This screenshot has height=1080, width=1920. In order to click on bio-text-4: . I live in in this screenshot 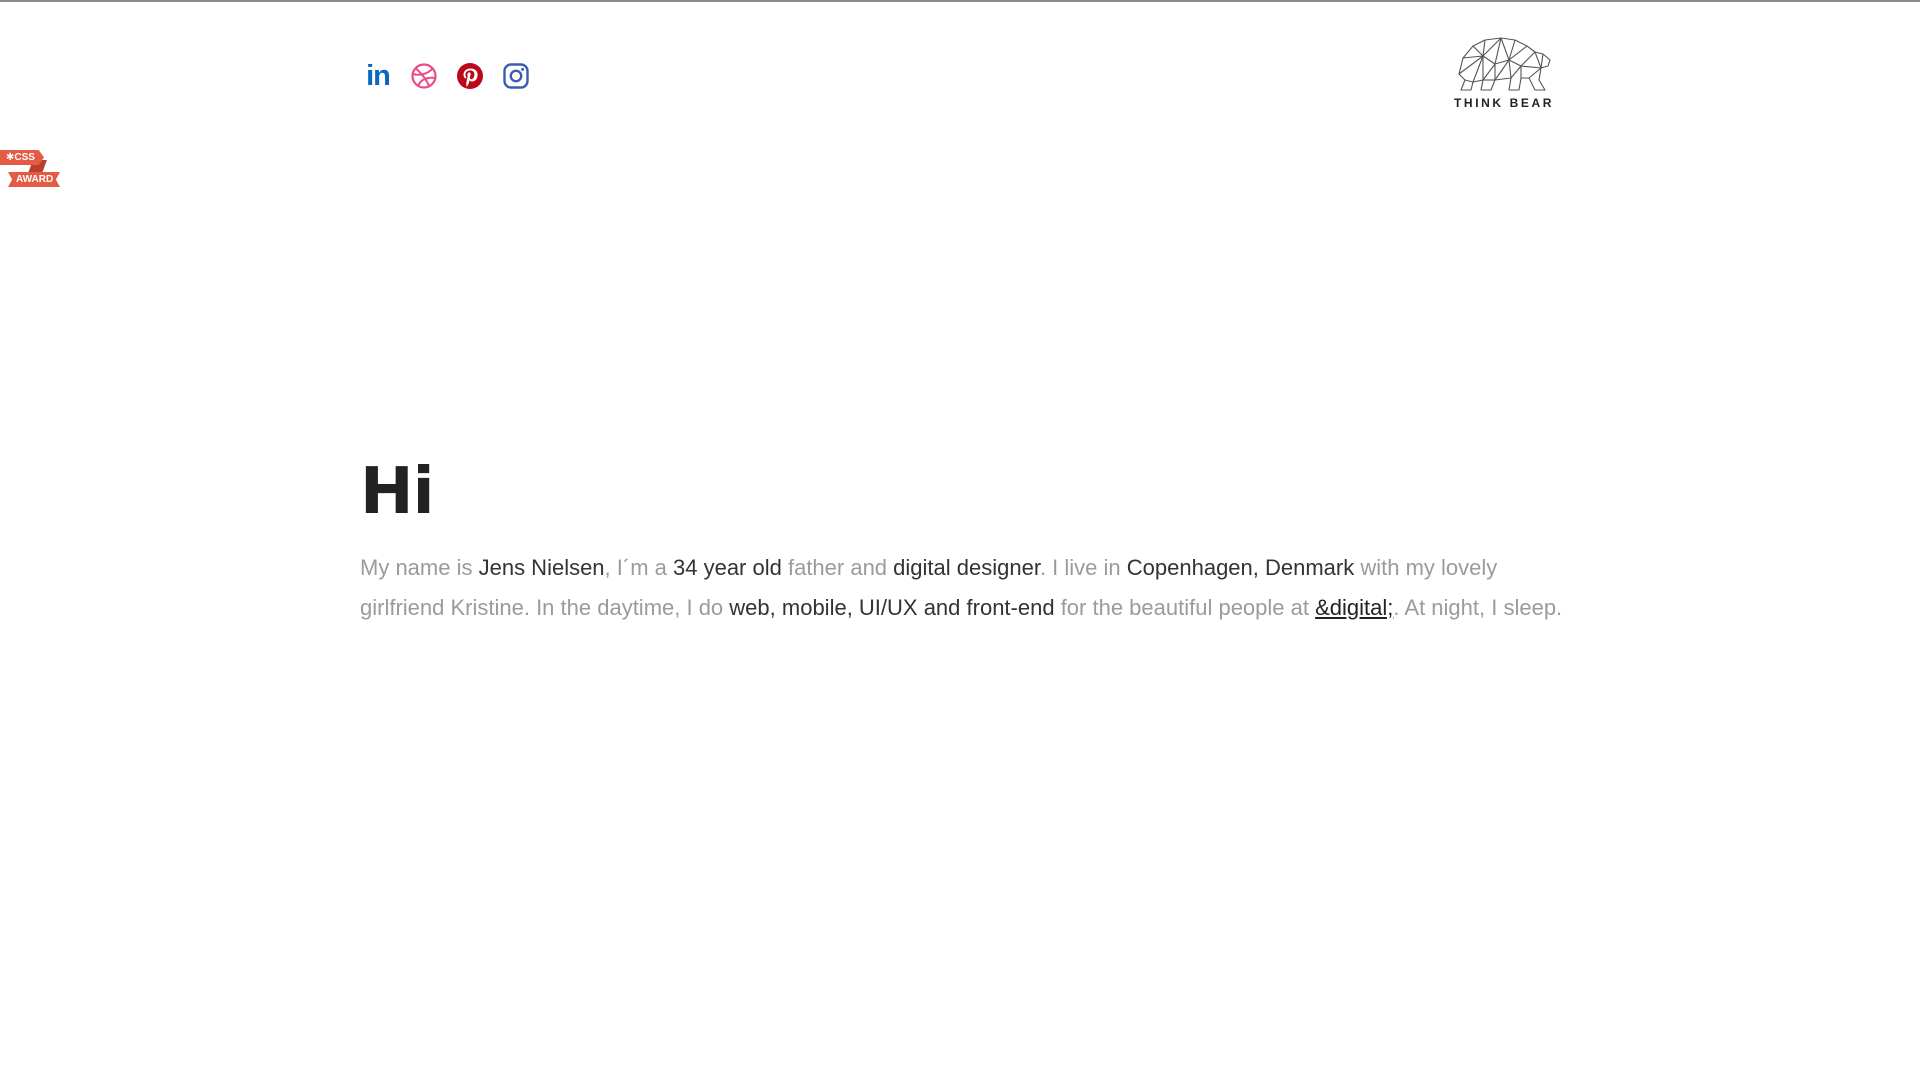, I will do `click(1083, 567)`.